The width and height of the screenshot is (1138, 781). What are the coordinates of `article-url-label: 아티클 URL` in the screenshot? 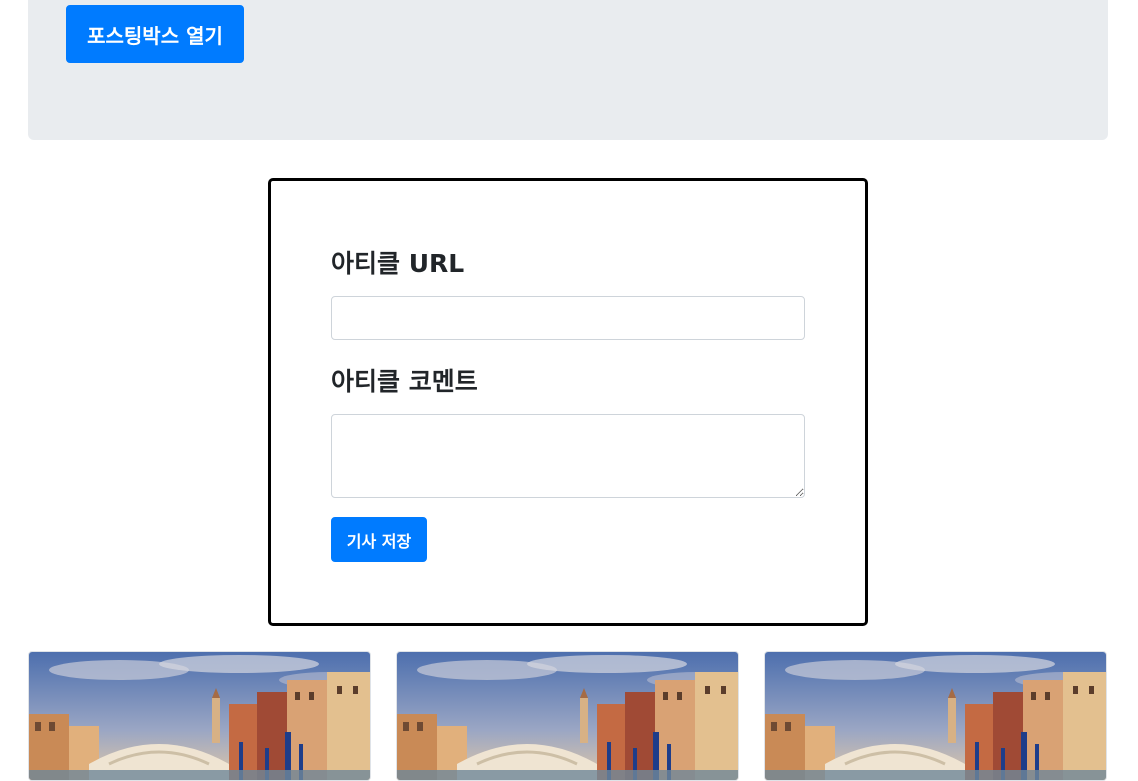 It's located at (398, 263).